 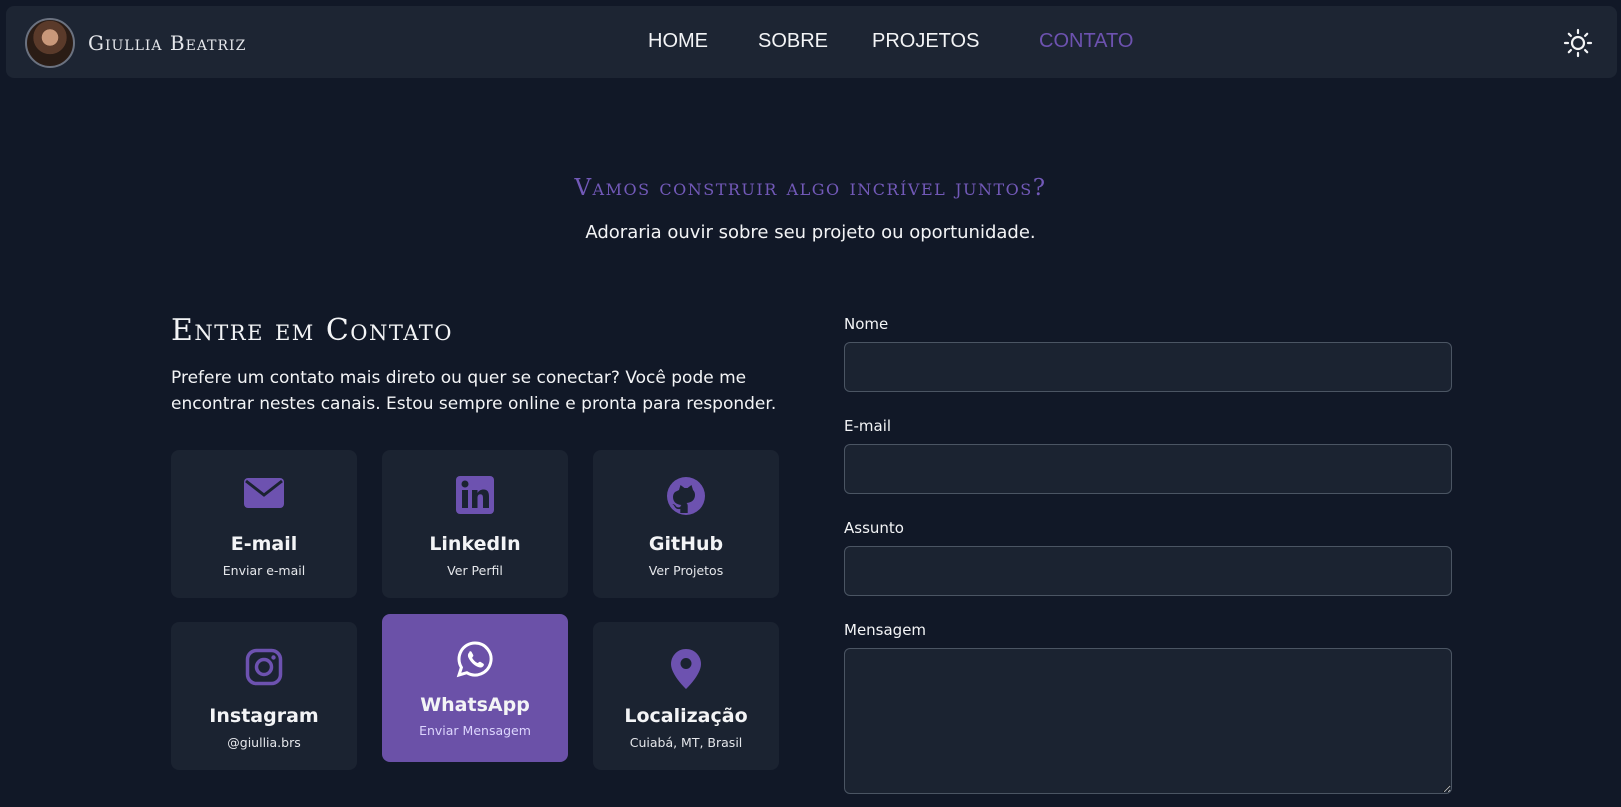 I want to click on contact-card-whatsapp: WhatsApp Enviar Mensagem, so click(x=475, y=688).